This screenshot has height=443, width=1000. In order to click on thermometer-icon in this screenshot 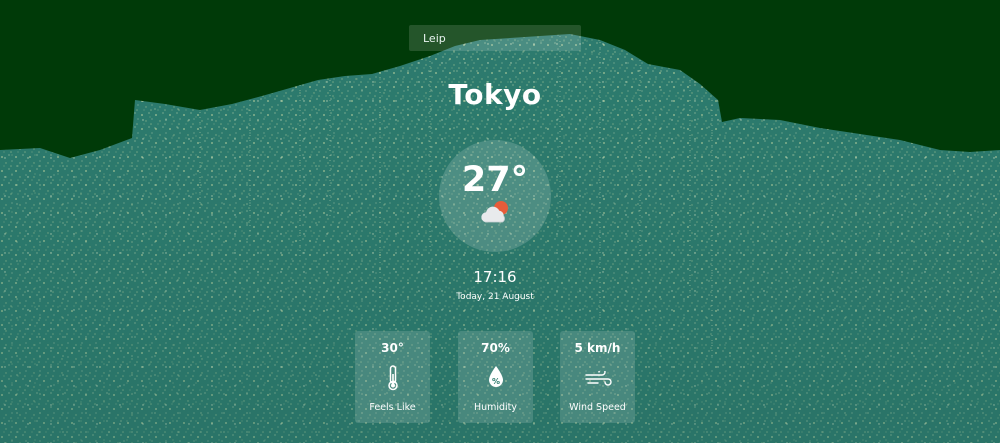, I will do `click(392, 378)`.